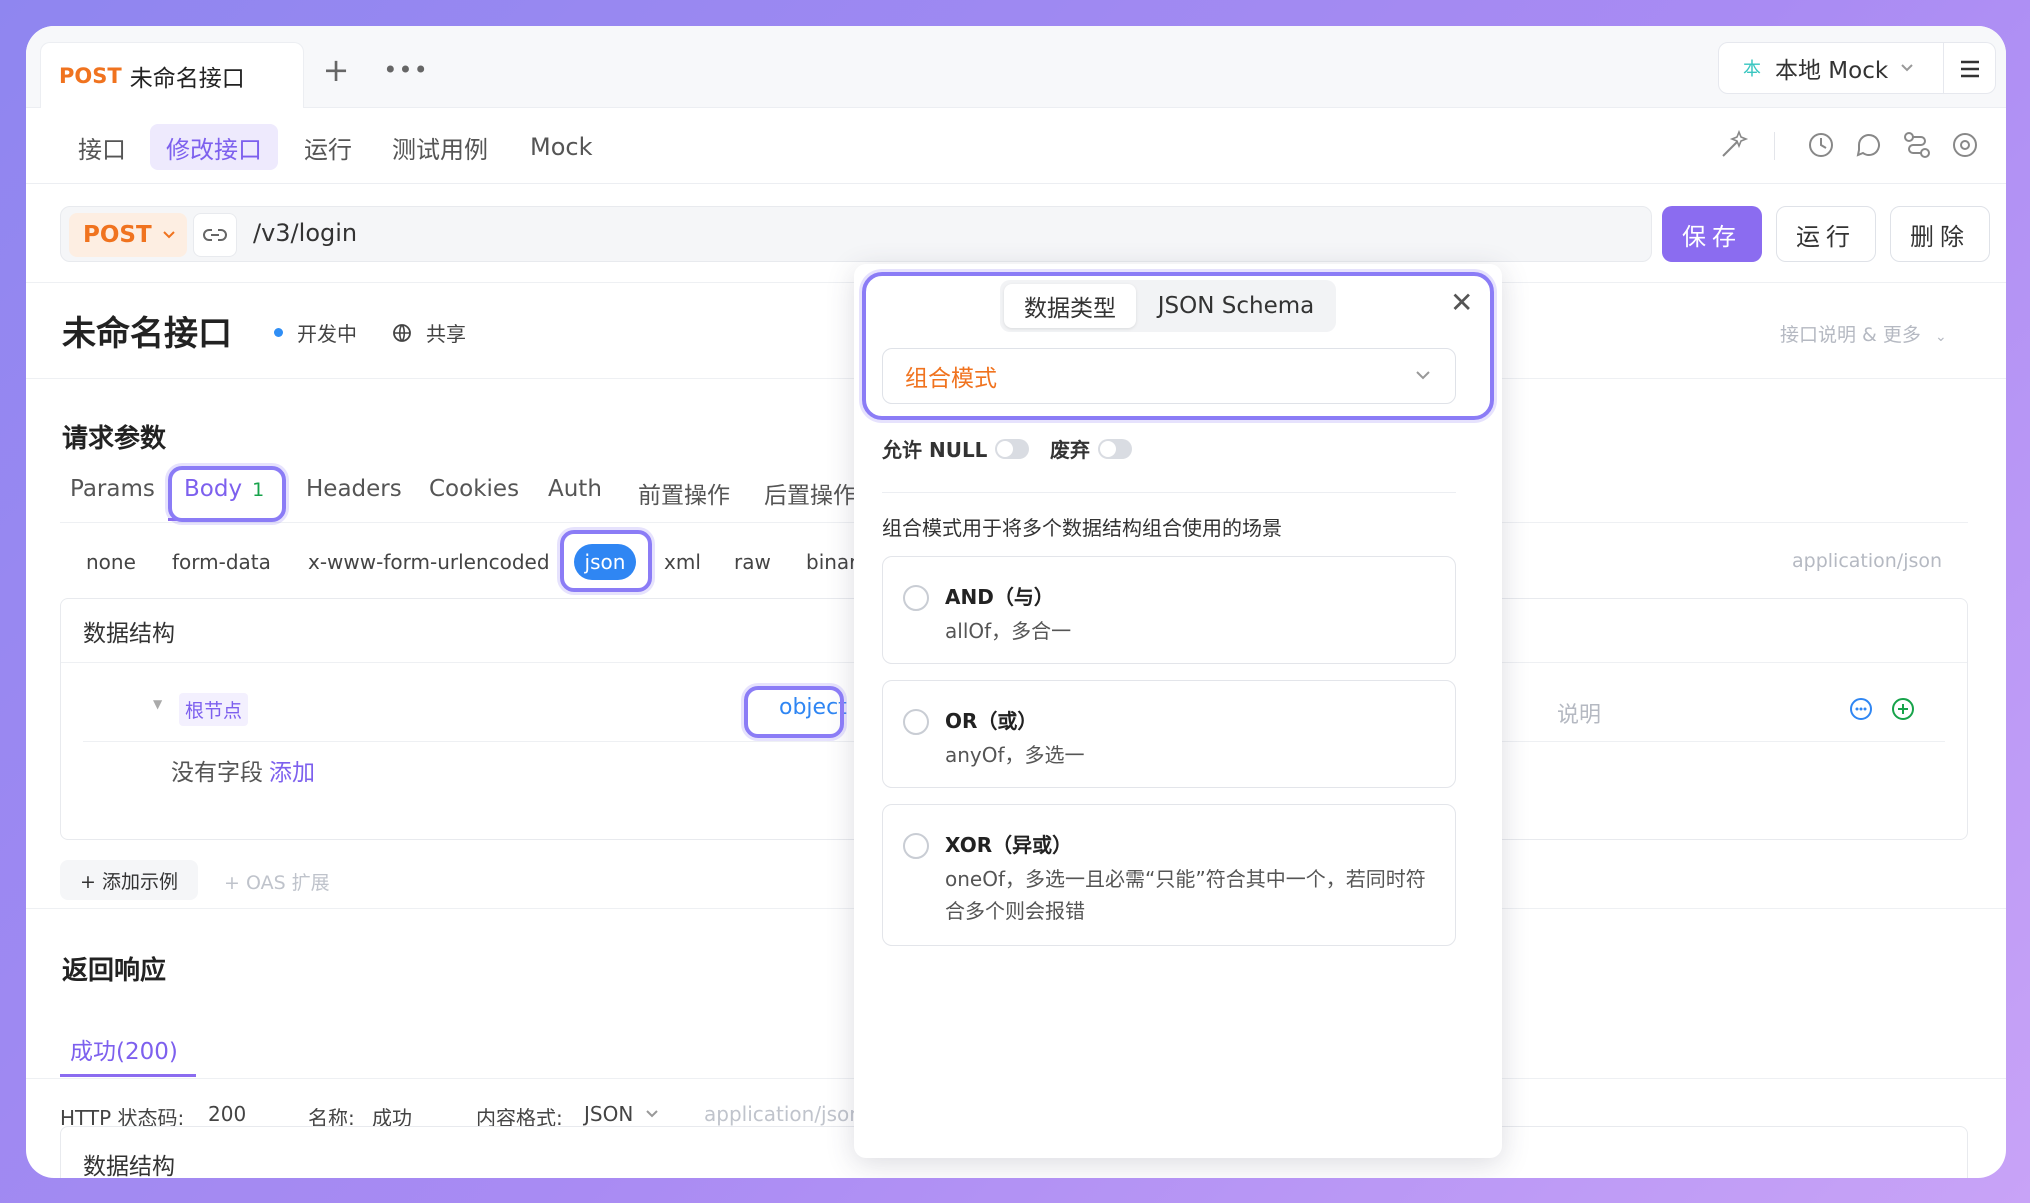 The height and width of the screenshot is (1203, 2030). I want to click on add-field-link: 添加, so click(292, 773).